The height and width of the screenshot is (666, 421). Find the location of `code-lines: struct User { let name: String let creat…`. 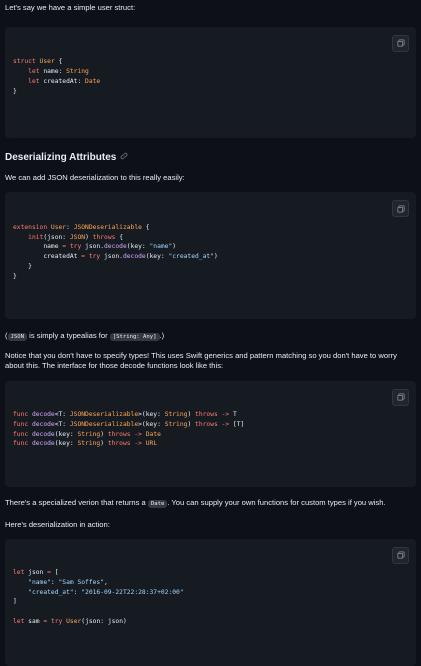

code-lines: struct User { let name: String let creat… is located at coordinates (210, 76).